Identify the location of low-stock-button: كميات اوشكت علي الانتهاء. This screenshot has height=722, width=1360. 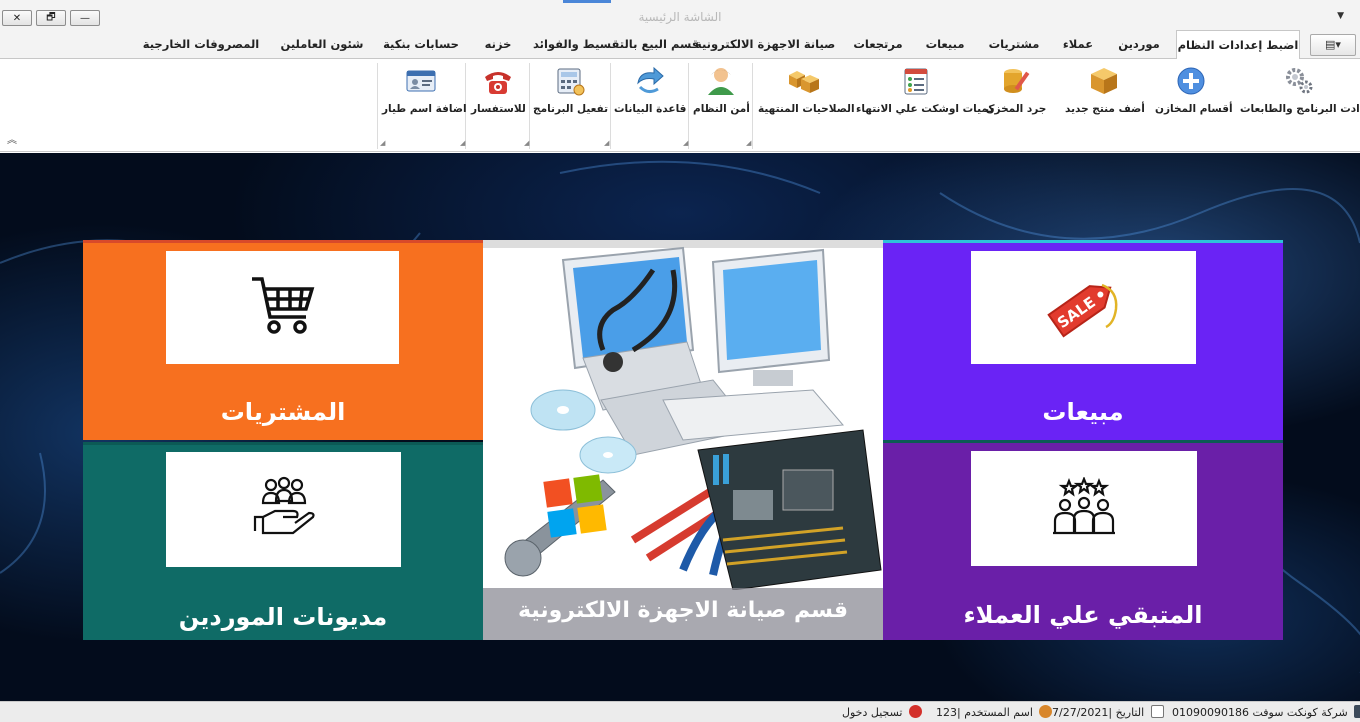
(925, 90).